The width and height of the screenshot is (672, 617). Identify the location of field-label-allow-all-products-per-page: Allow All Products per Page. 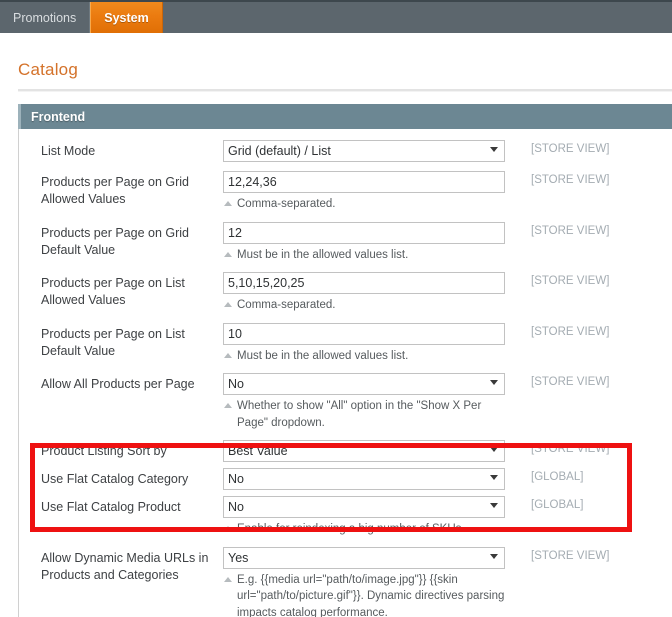
(118, 384).